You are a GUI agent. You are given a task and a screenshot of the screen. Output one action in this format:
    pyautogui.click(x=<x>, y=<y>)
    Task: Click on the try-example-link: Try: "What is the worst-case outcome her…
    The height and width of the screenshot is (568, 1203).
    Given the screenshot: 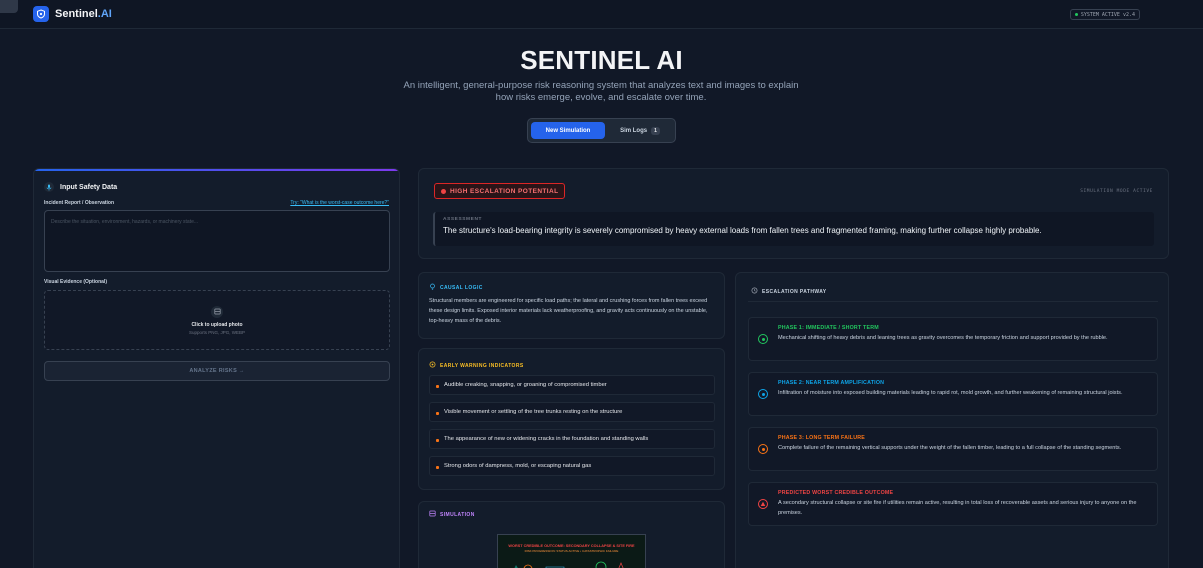 What is the action you would take?
    pyautogui.click(x=339, y=203)
    